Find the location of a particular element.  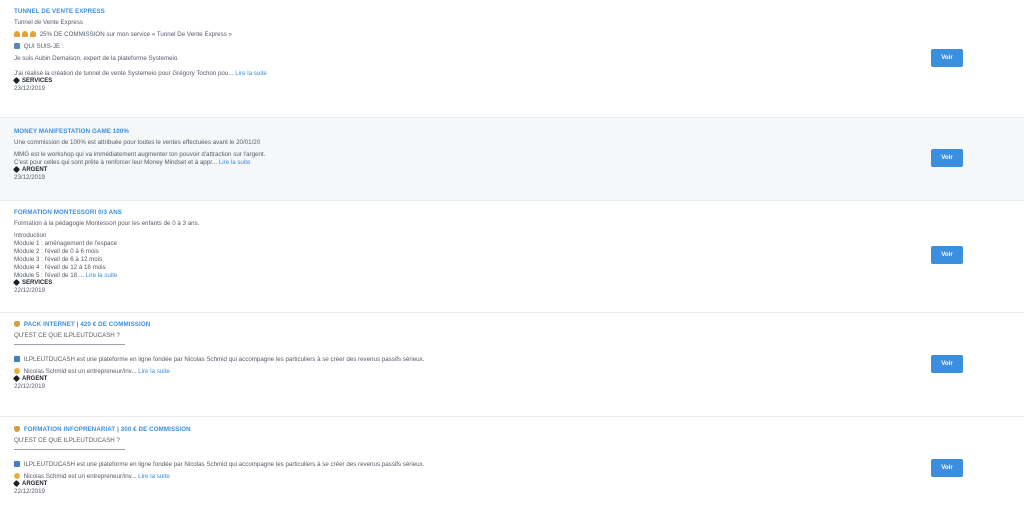

module-item: Module 4 : l'éveil de 12 à 18 mois is located at coordinates (60, 267).